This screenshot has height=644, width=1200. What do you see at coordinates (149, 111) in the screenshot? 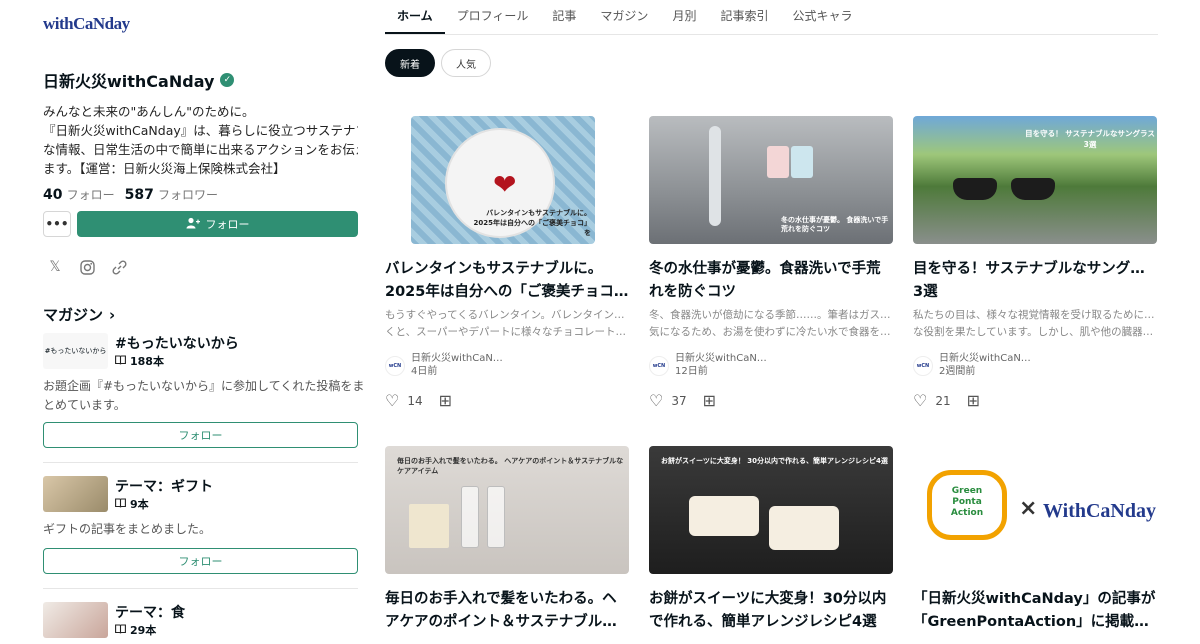
I see `bio-line: みんなと未来の"あんしん"のために。` at bounding box center [149, 111].